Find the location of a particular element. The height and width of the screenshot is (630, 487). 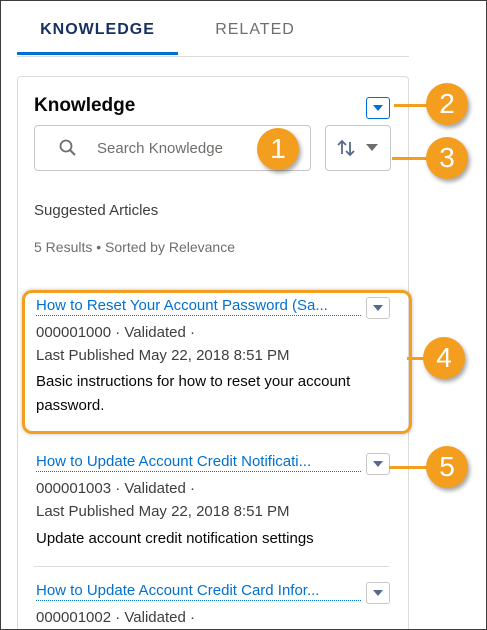

card-menu-button is located at coordinates (378, 108).